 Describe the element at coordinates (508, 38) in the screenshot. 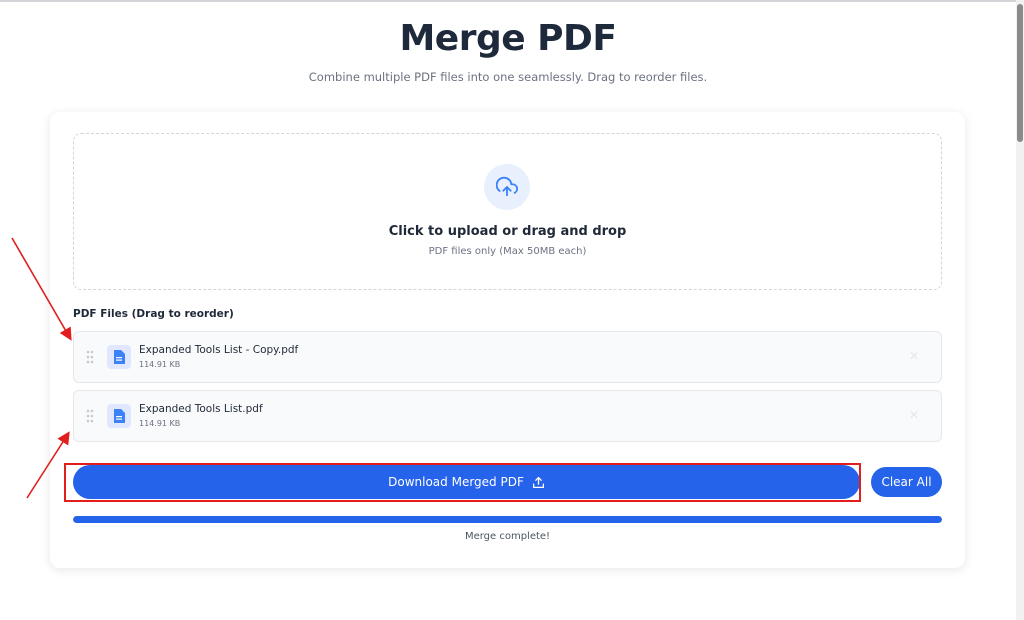

I see `page-title: Merge PDF` at that location.